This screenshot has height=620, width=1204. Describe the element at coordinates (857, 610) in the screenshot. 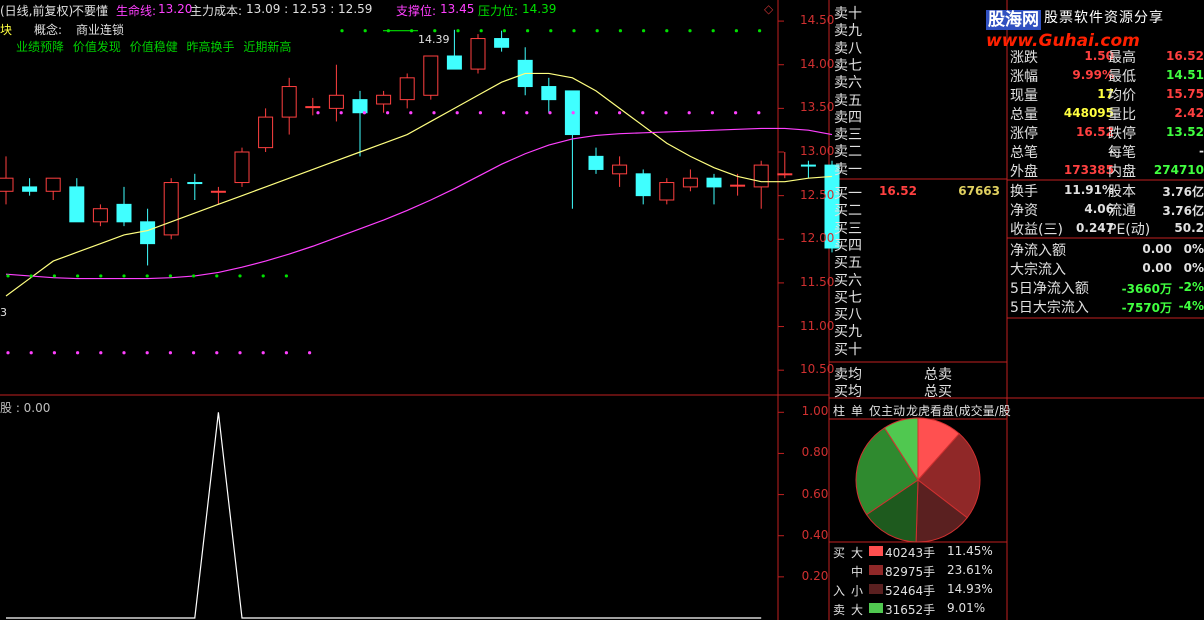

I see `size-label: 大` at that location.